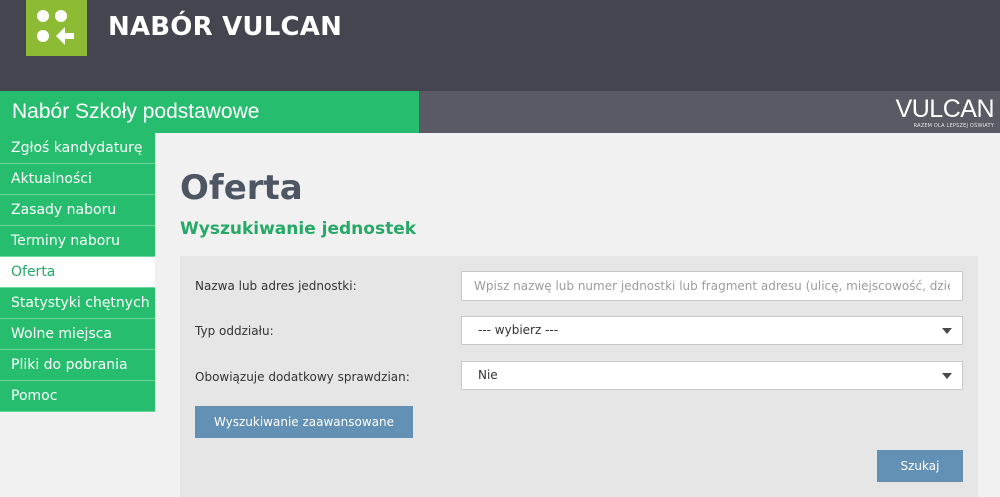  What do you see at coordinates (945, 109) in the screenshot?
I see `vulcan-logo-text: VULCAN` at bounding box center [945, 109].